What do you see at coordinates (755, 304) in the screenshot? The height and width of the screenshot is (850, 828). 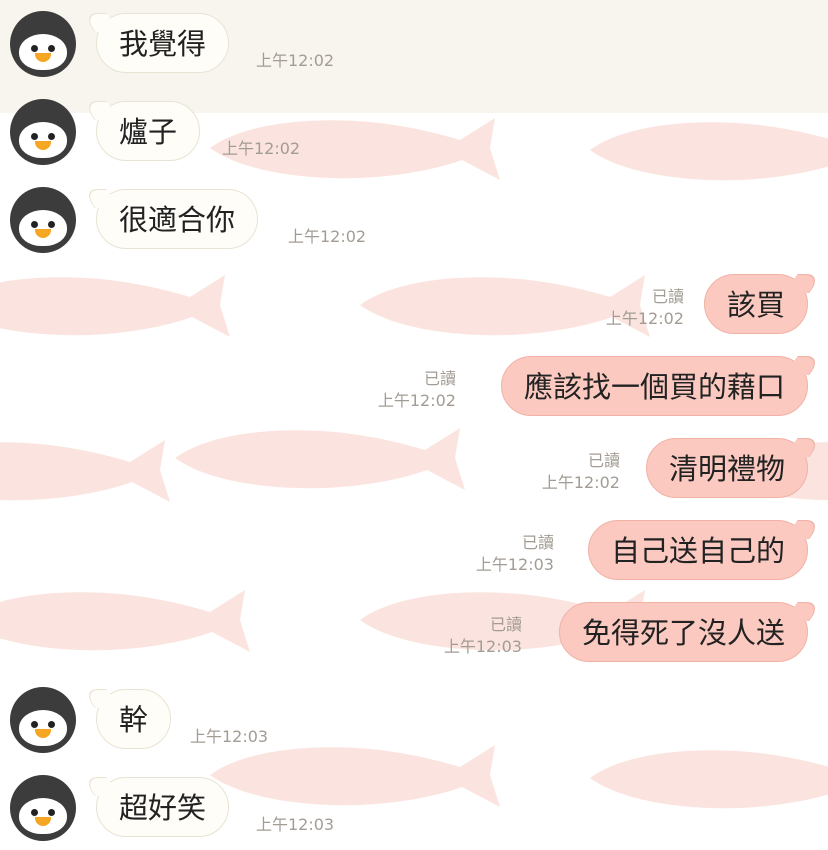 I see `outgoing-message-bubble: 該買` at bounding box center [755, 304].